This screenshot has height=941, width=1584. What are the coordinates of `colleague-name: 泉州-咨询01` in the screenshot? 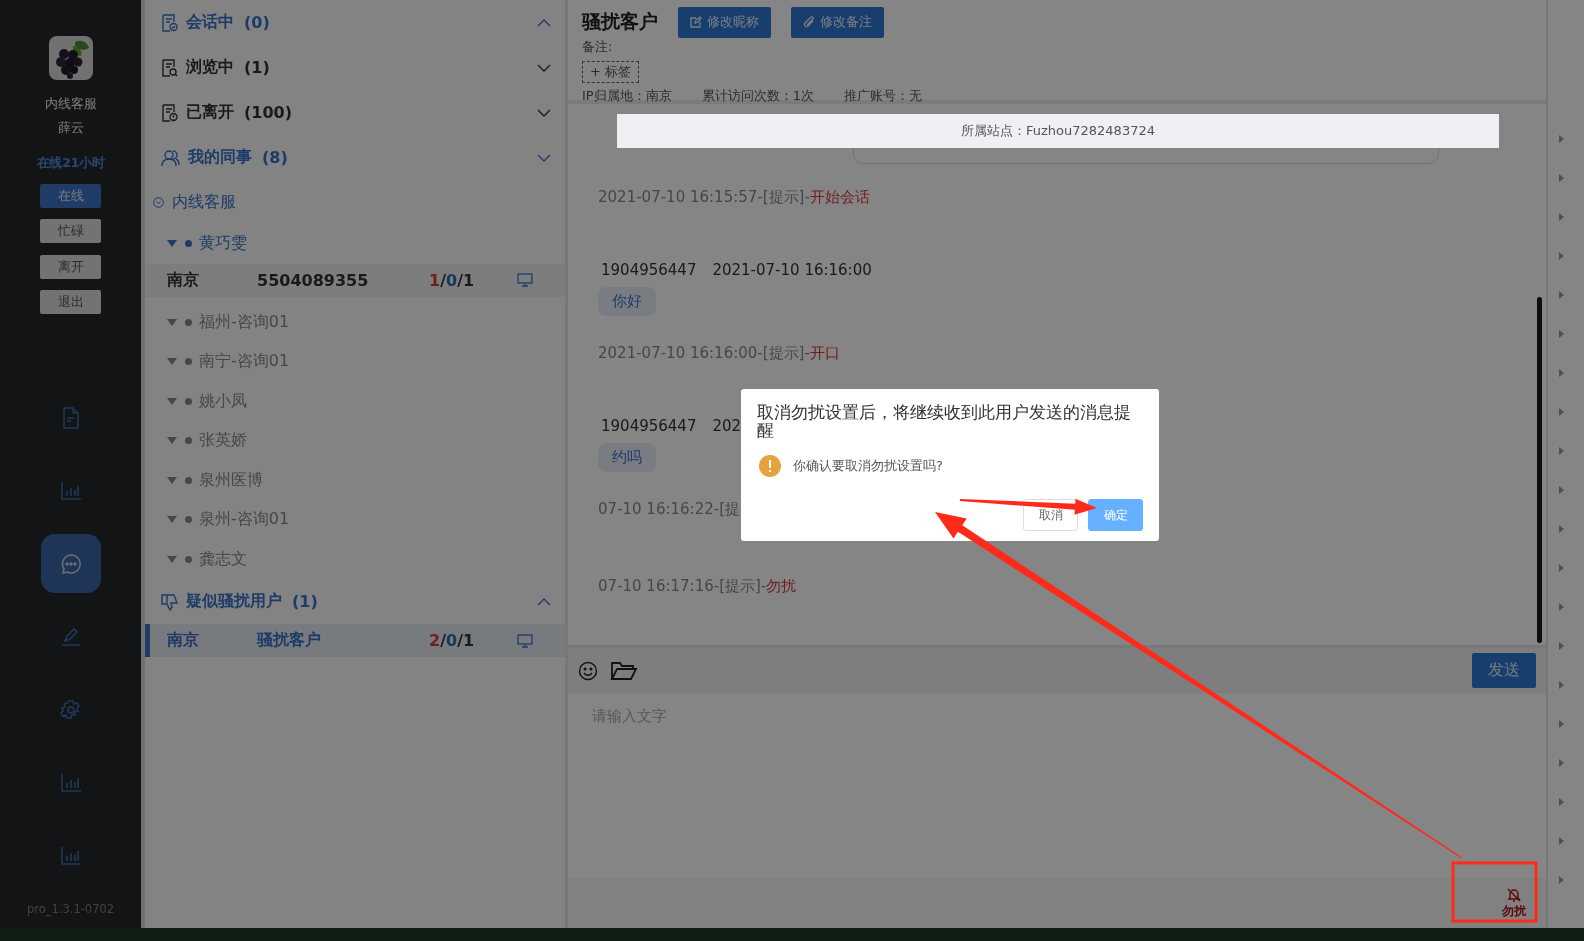 It's located at (244, 520).